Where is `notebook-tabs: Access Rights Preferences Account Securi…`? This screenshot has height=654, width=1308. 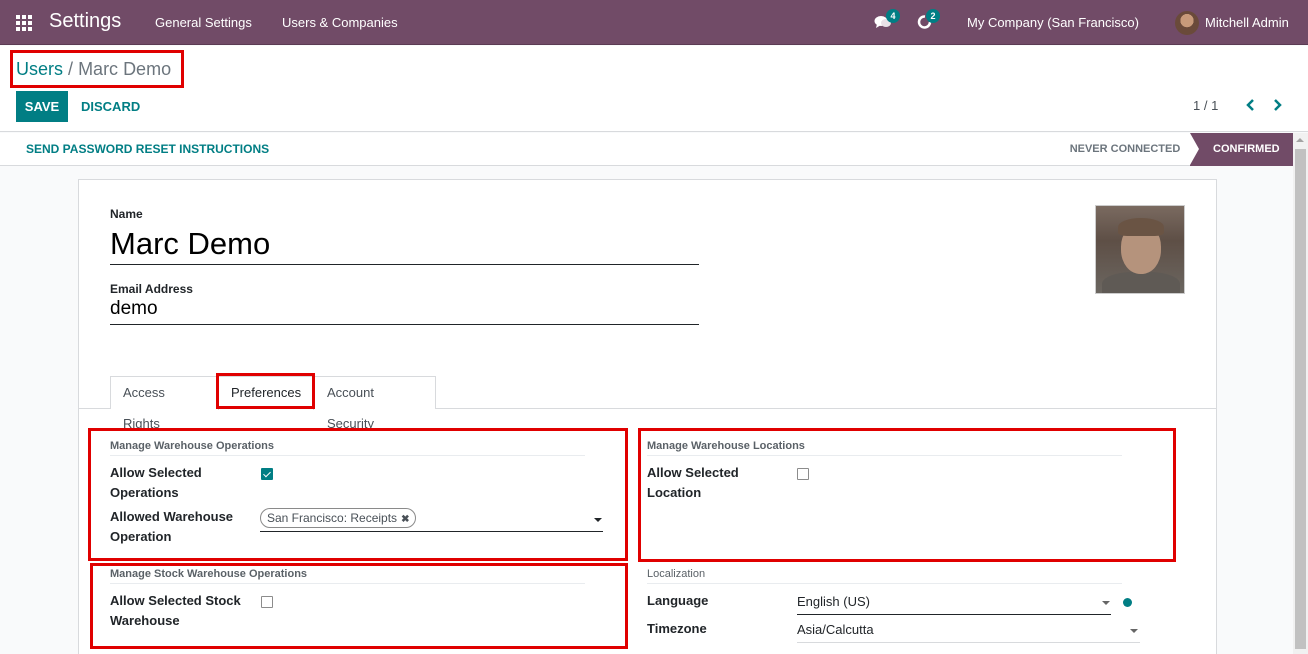 notebook-tabs: Access Rights Preferences Account Securi… is located at coordinates (647, 403).